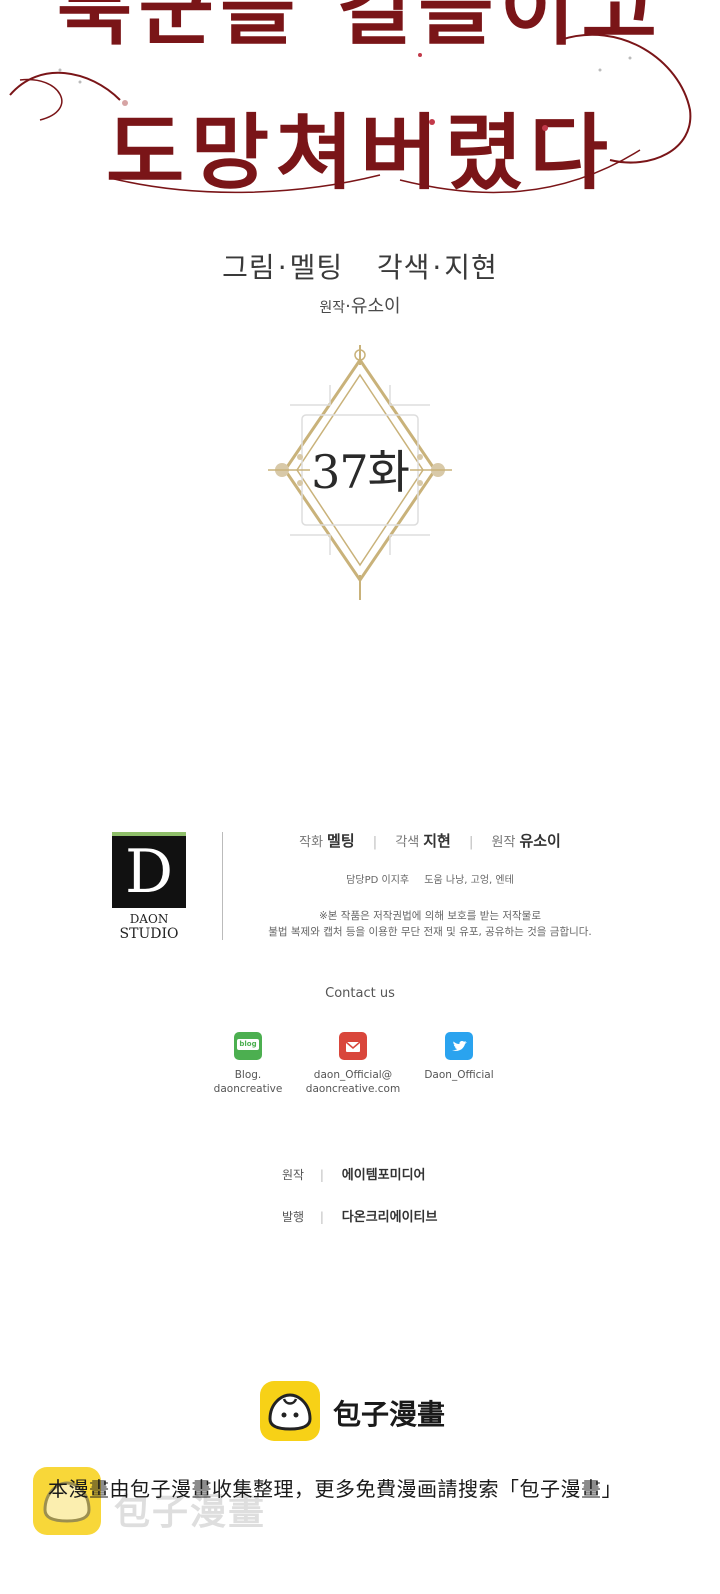 Image resolution: width=720 pixels, height=1594 pixels. I want to click on staff-credit-row: 작화 멜팅 | 각색 지현 | 원작 유소이, so click(430, 841).